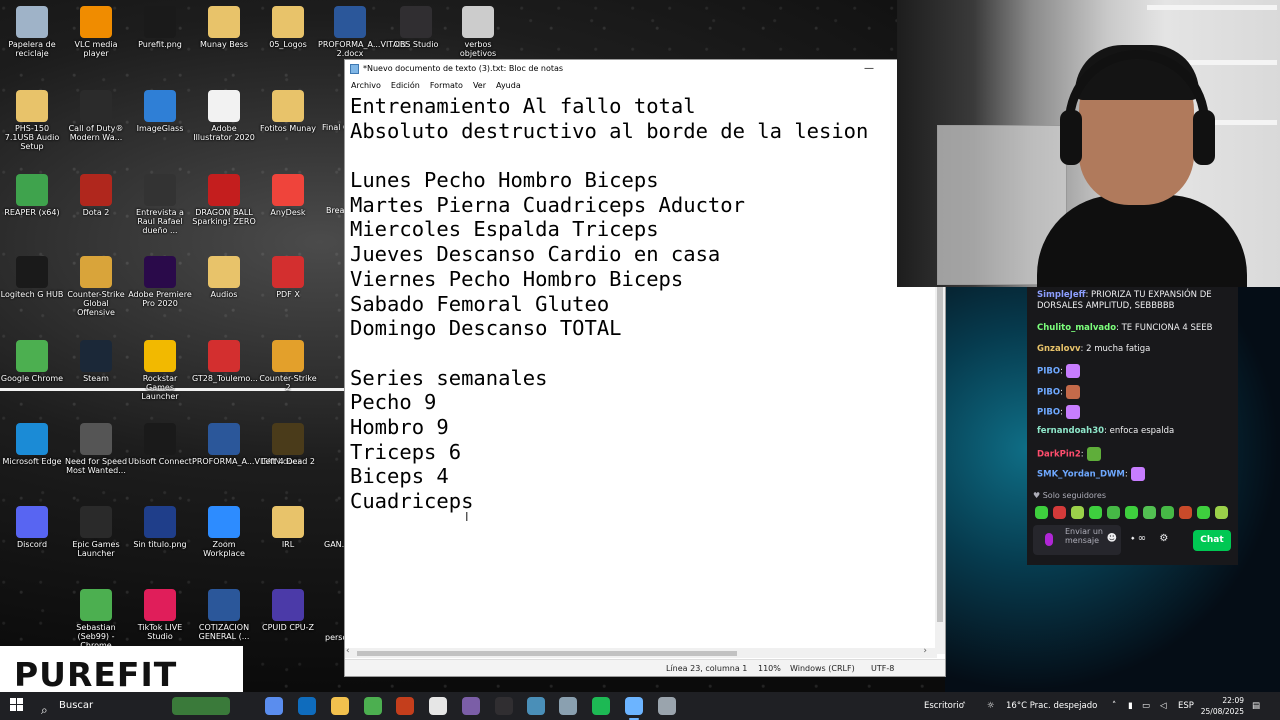  What do you see at coordinates (994, 706) in the screenshot?
I see `weather-icon: ☼` at bounding box center [994, 706].